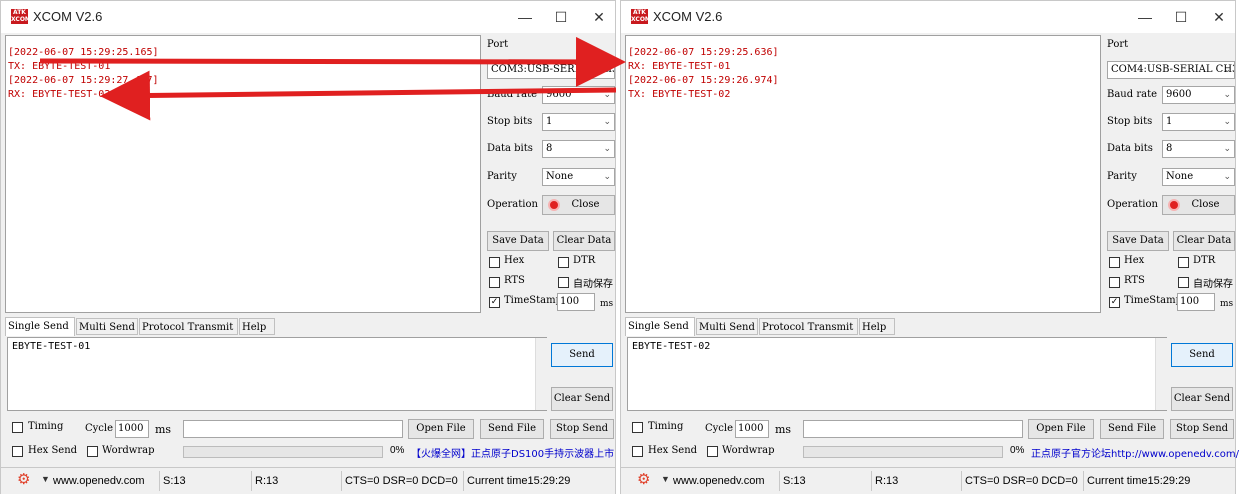 The width and height of the screenshot is (1254, 500). Describe the element at coordinates (1135, 452) in the screenshot. I see `promo-link: 正点原子官方论坛http://www.openedv.com/` at that location.